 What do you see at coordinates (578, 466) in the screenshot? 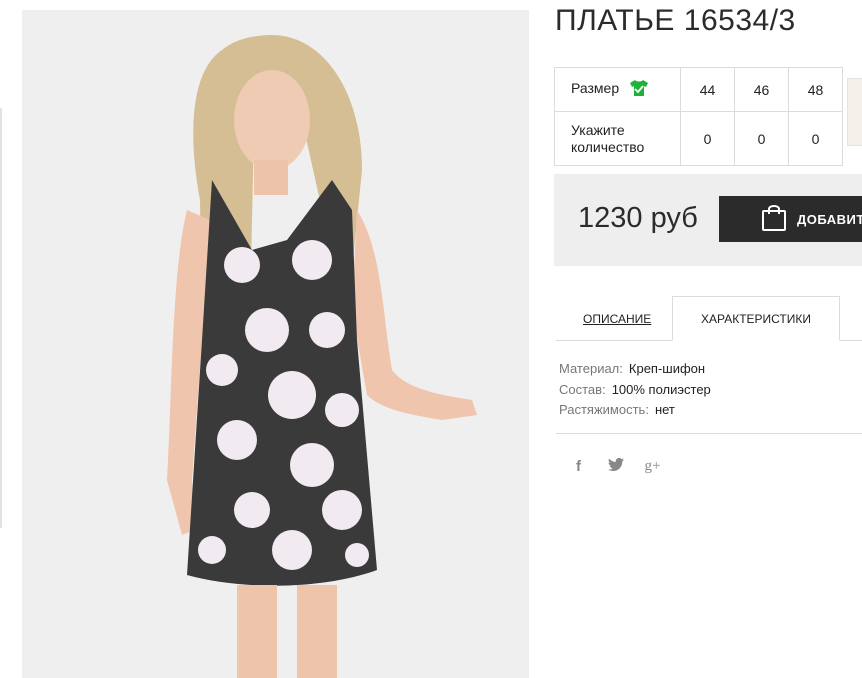
I see `facebook-icon: f` at bounding box center [578, 466].